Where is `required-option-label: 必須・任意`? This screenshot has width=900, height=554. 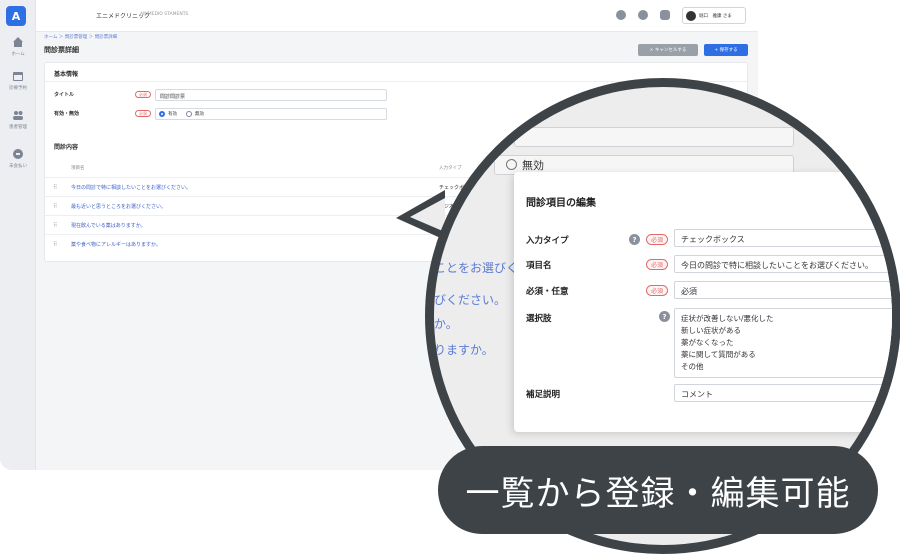 required-option-label: 必須・任意 is located at coordinates (547, 292).